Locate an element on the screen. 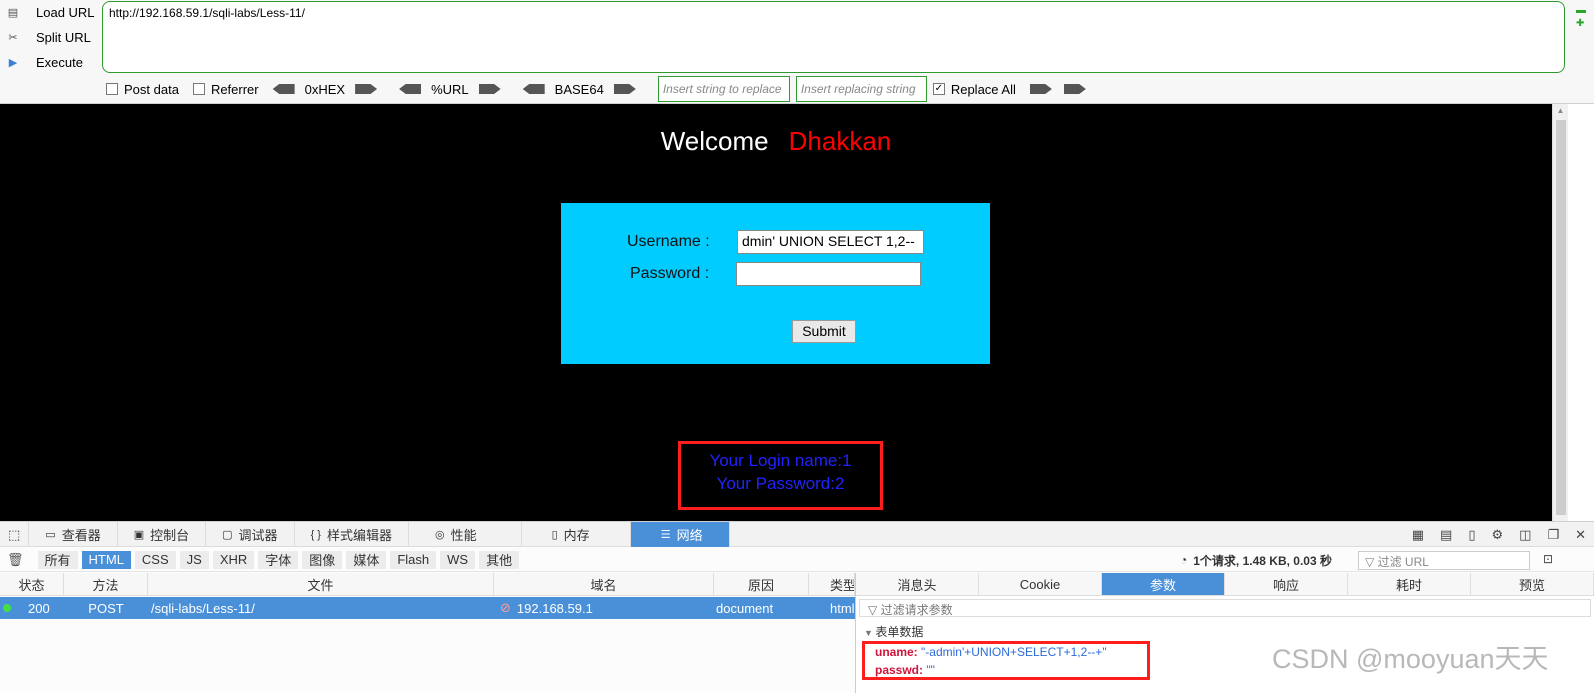 The width and height of the screenshot is (1594, 693). filter-images: 图像 is located at coordinates (322, 559).